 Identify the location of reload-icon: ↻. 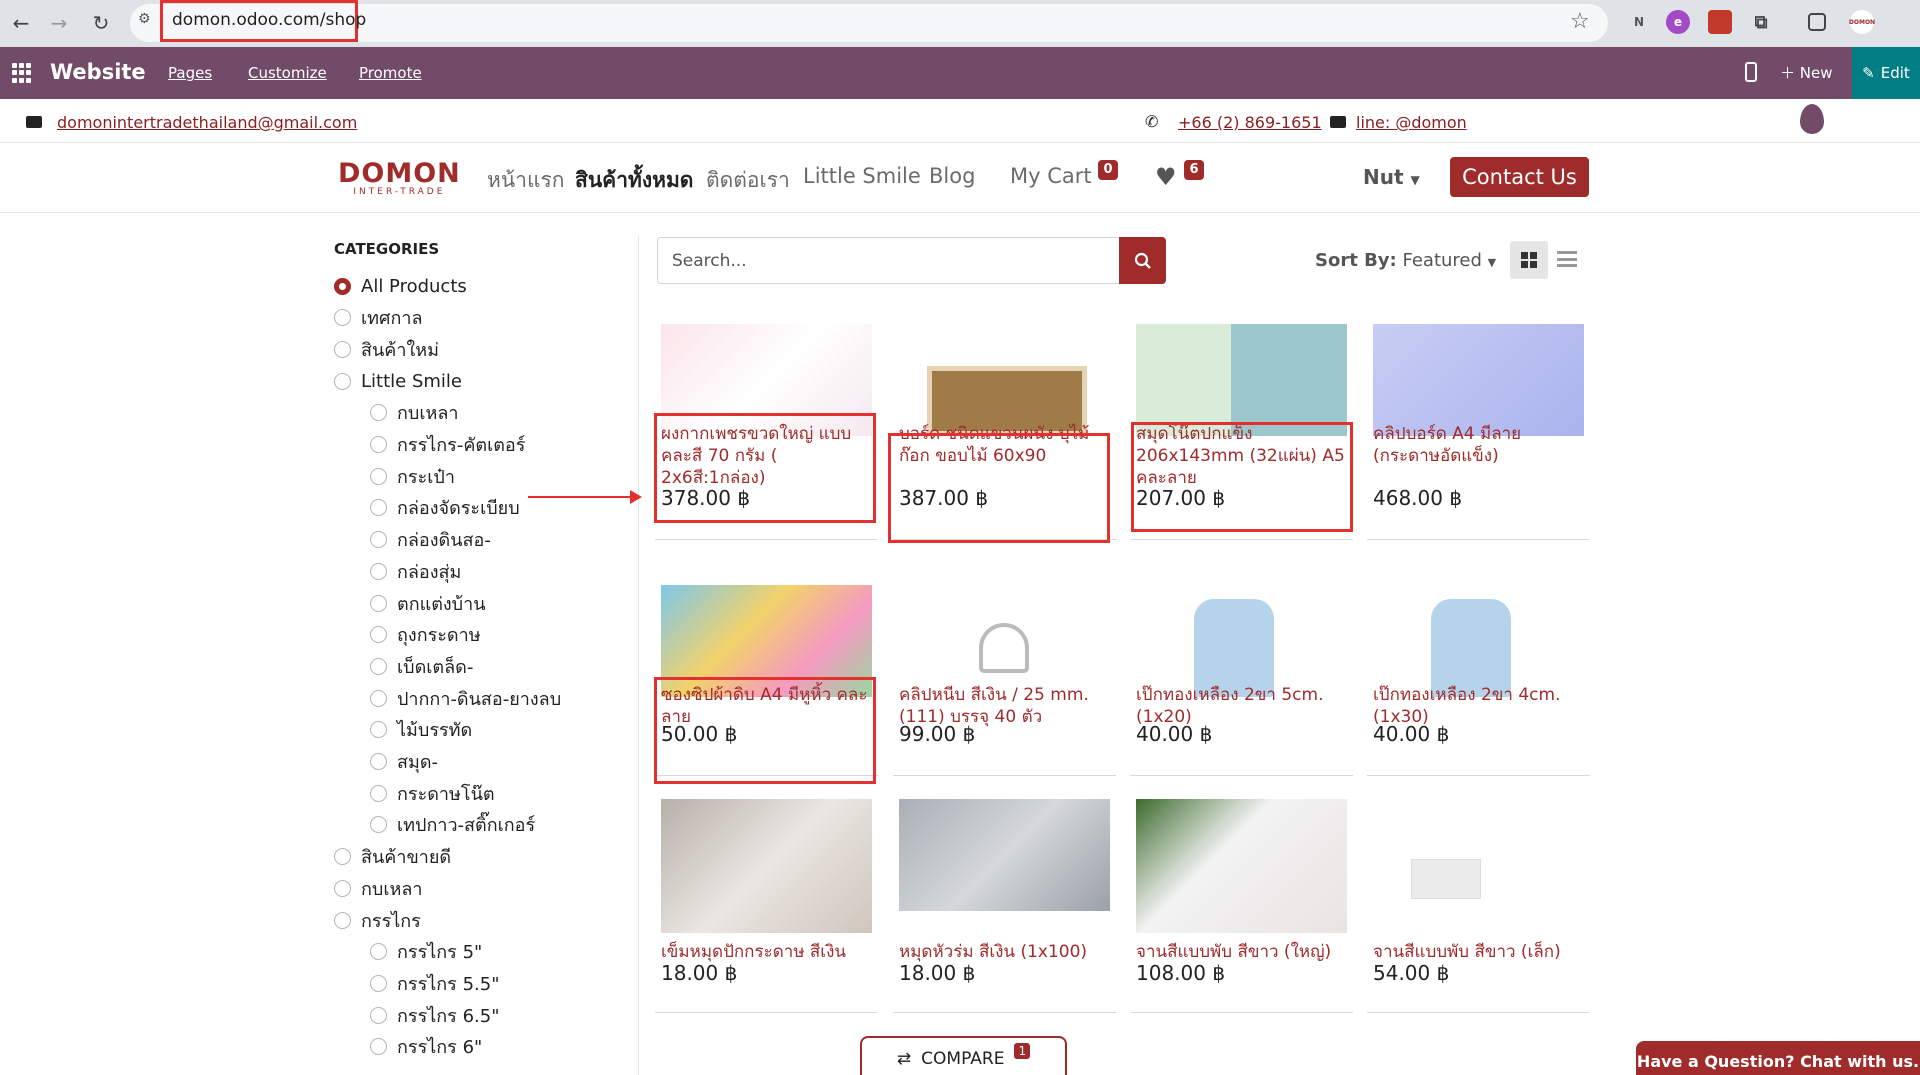
(101, 23).